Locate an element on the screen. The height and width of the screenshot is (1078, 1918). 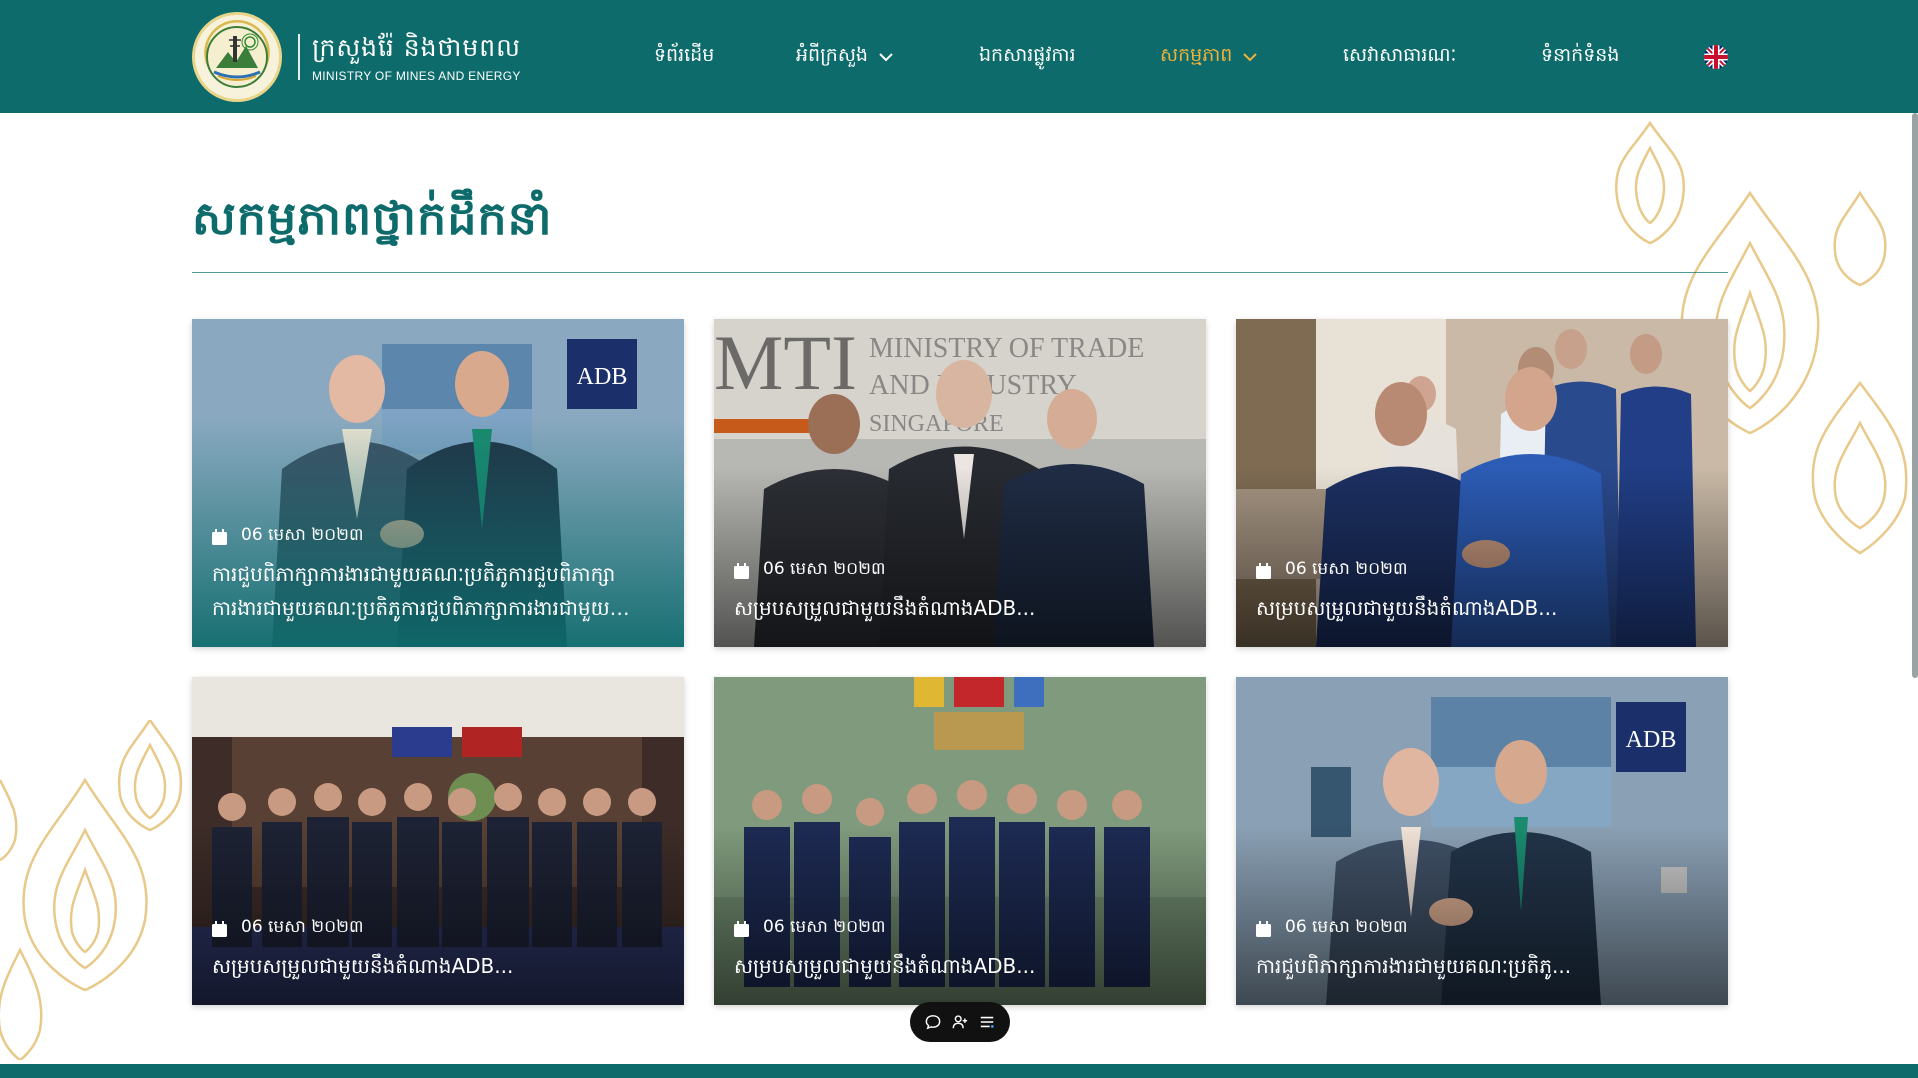
nav-home-label: ទំព័រដើម is located at coordinates (684, 55).